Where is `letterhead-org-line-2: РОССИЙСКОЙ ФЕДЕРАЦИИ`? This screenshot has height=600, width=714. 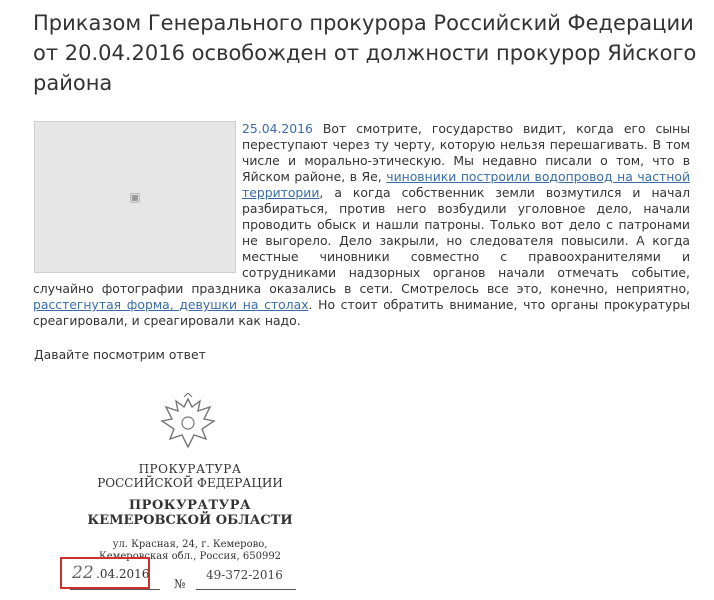
letterhead-org-line-2: РОССИЙСКОЙ ФЕДЕРАЦИИ is located at coordinates (190, 483).